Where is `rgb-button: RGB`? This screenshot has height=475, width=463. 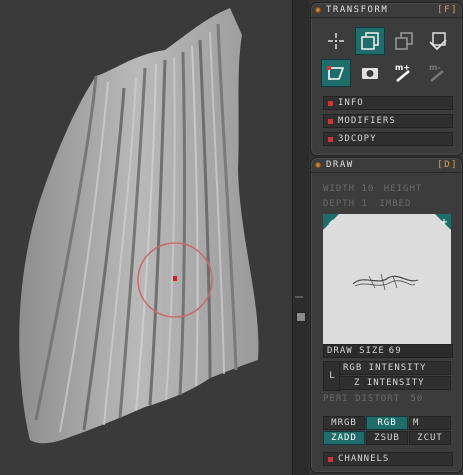 rgb-button: RGB is located at coordinates (387, 423).